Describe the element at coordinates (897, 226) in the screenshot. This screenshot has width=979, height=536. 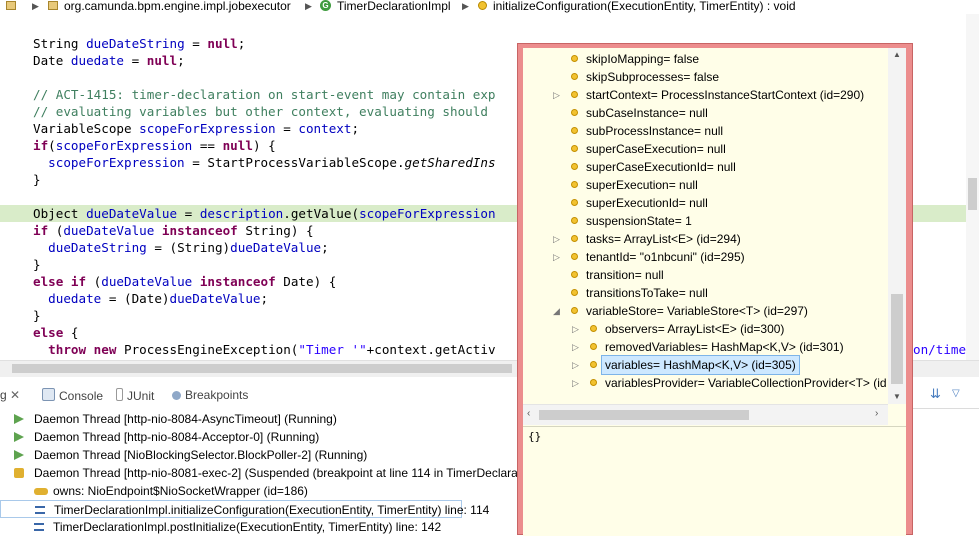
I see `popup-vertical-scrollbar: ▲ ▼` at that location.